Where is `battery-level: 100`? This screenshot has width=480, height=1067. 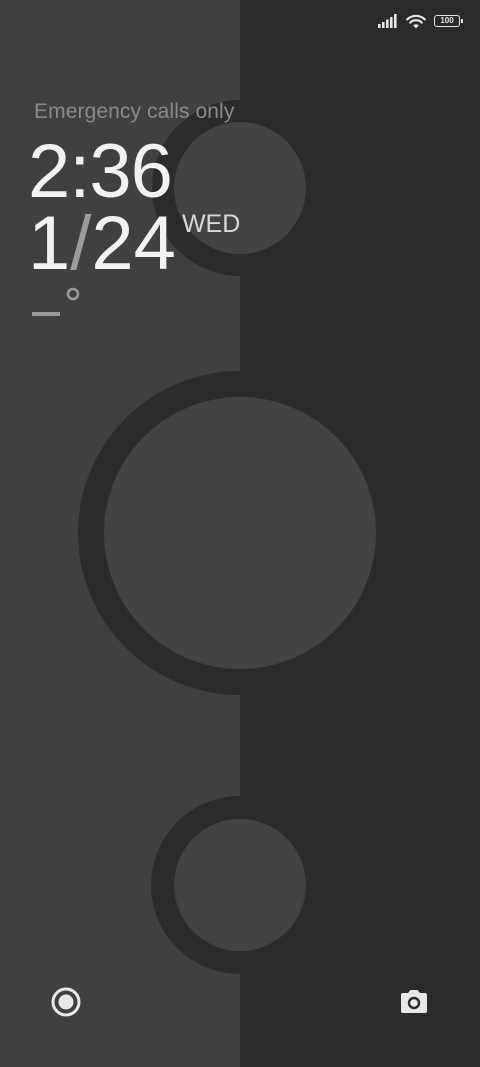
battery-level: 100 is located at coordinates (447, 20).